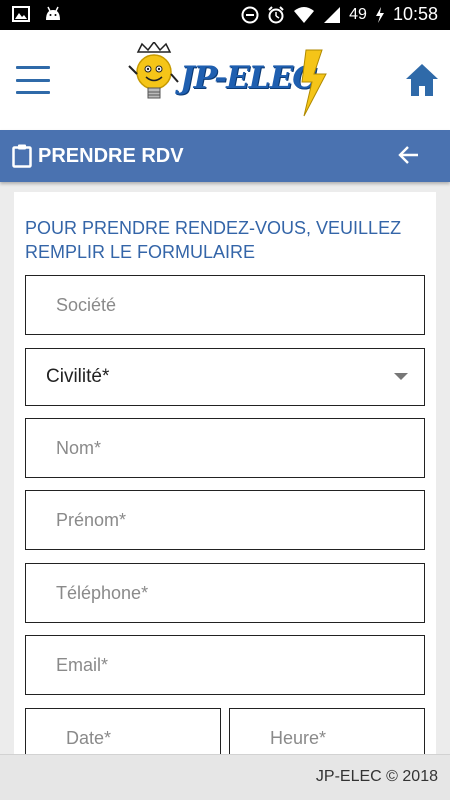  I want to click on societe-field, so click(225, 305).